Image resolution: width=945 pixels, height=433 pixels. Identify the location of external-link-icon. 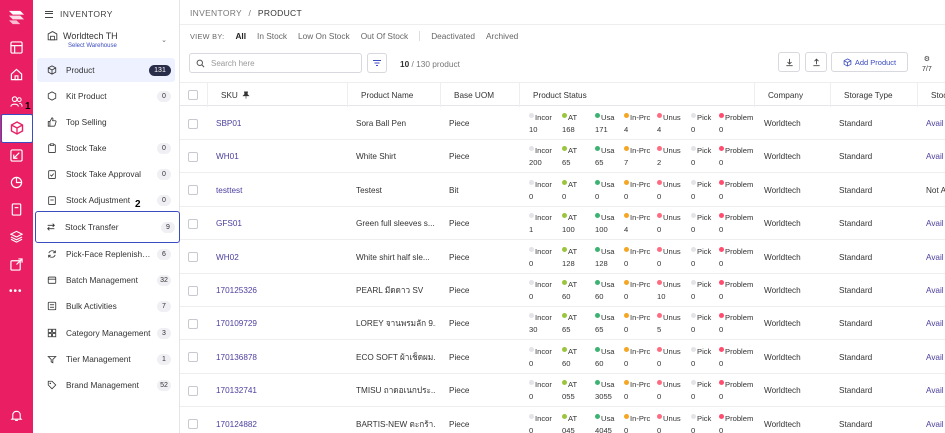
(16, 264).